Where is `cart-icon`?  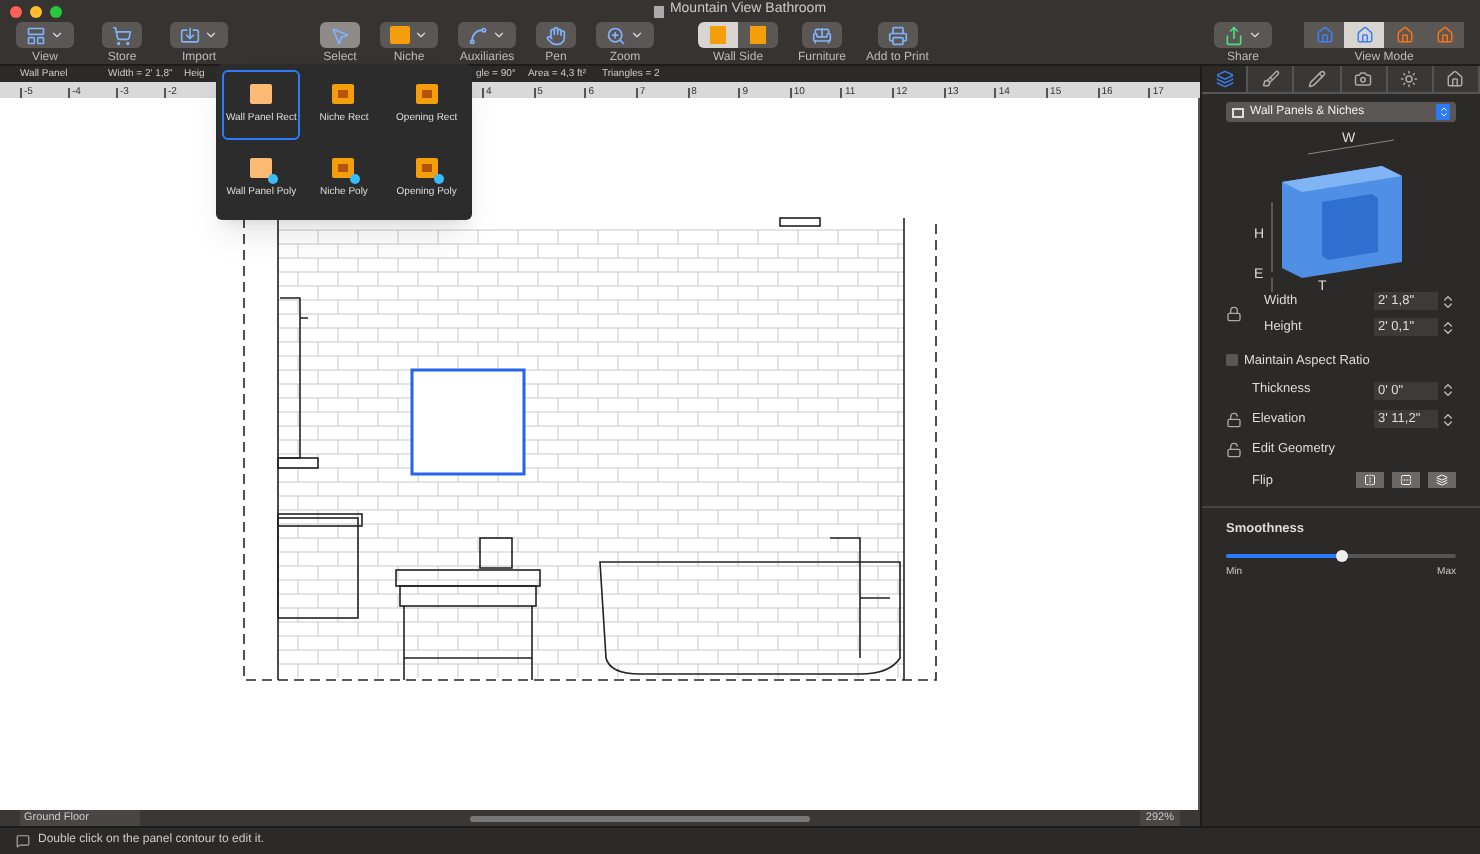 cart-icon is located at coordinates (122, 35).